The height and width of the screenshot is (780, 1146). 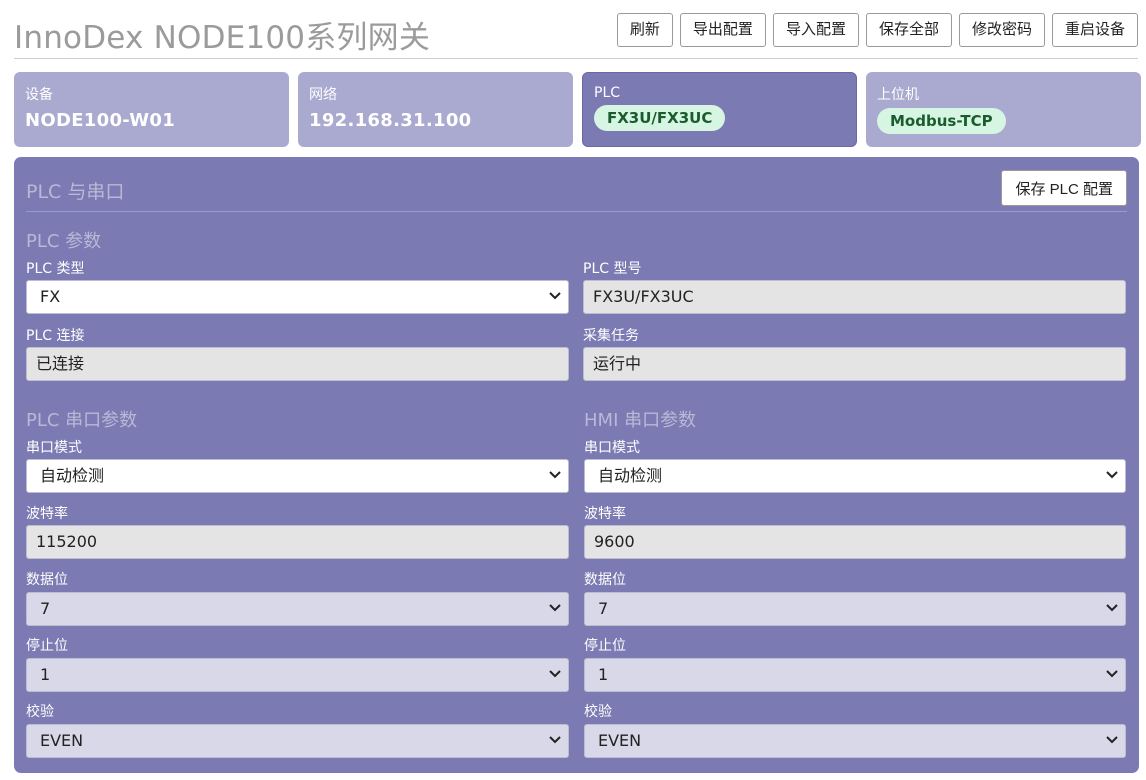 I want to click on hmi-databits-label: 数据位, so click(x=605, y=580).